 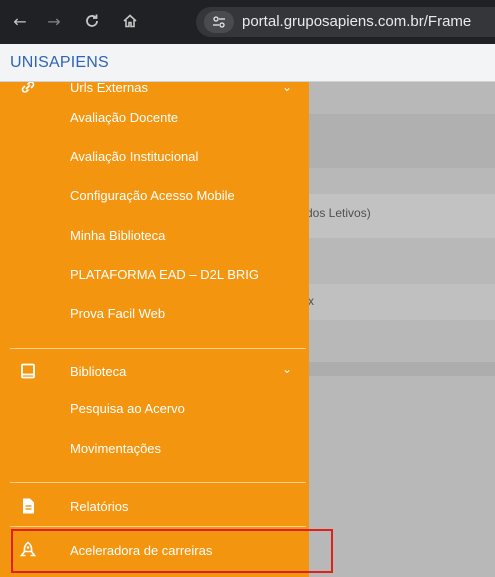 What do you see at coordinates (118, 235) in the screenshot?
I see `submenu-item-label: Minha Biblioteca` at bounding box center [118, 235].